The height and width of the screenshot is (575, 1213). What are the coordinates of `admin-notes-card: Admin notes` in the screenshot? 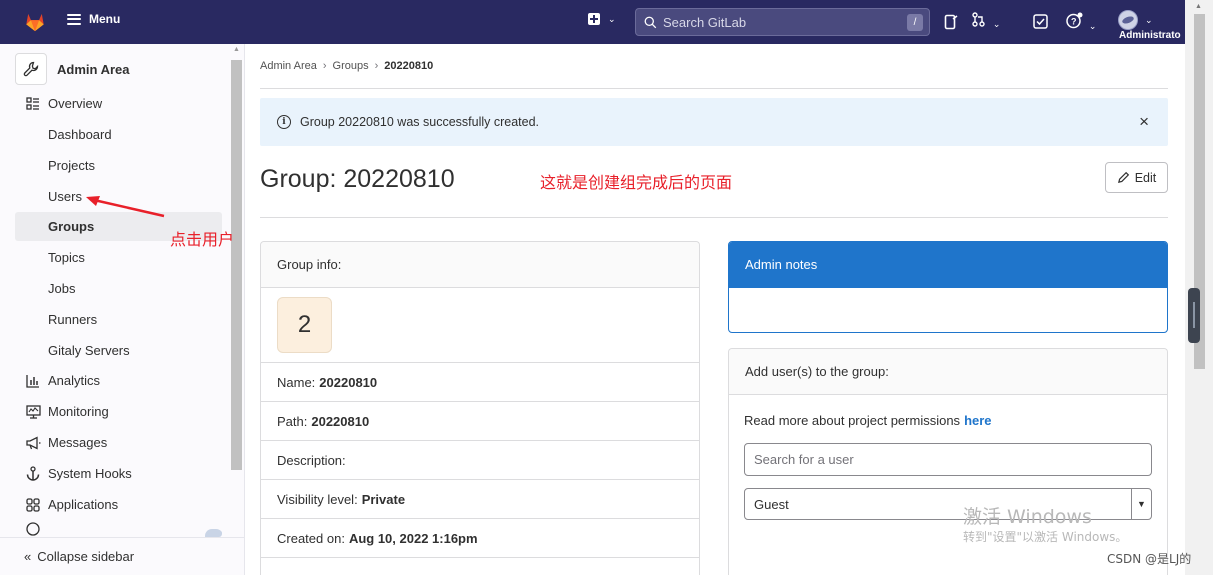 It's located at (948, 287).